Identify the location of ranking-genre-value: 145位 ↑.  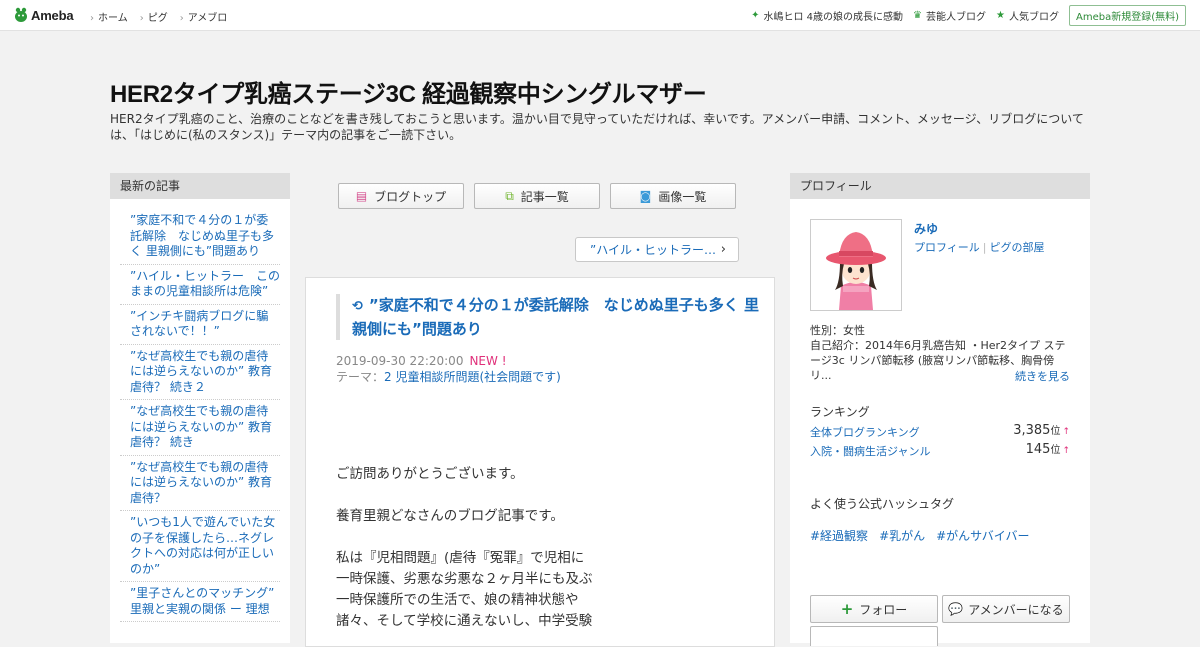
(1048, 449).